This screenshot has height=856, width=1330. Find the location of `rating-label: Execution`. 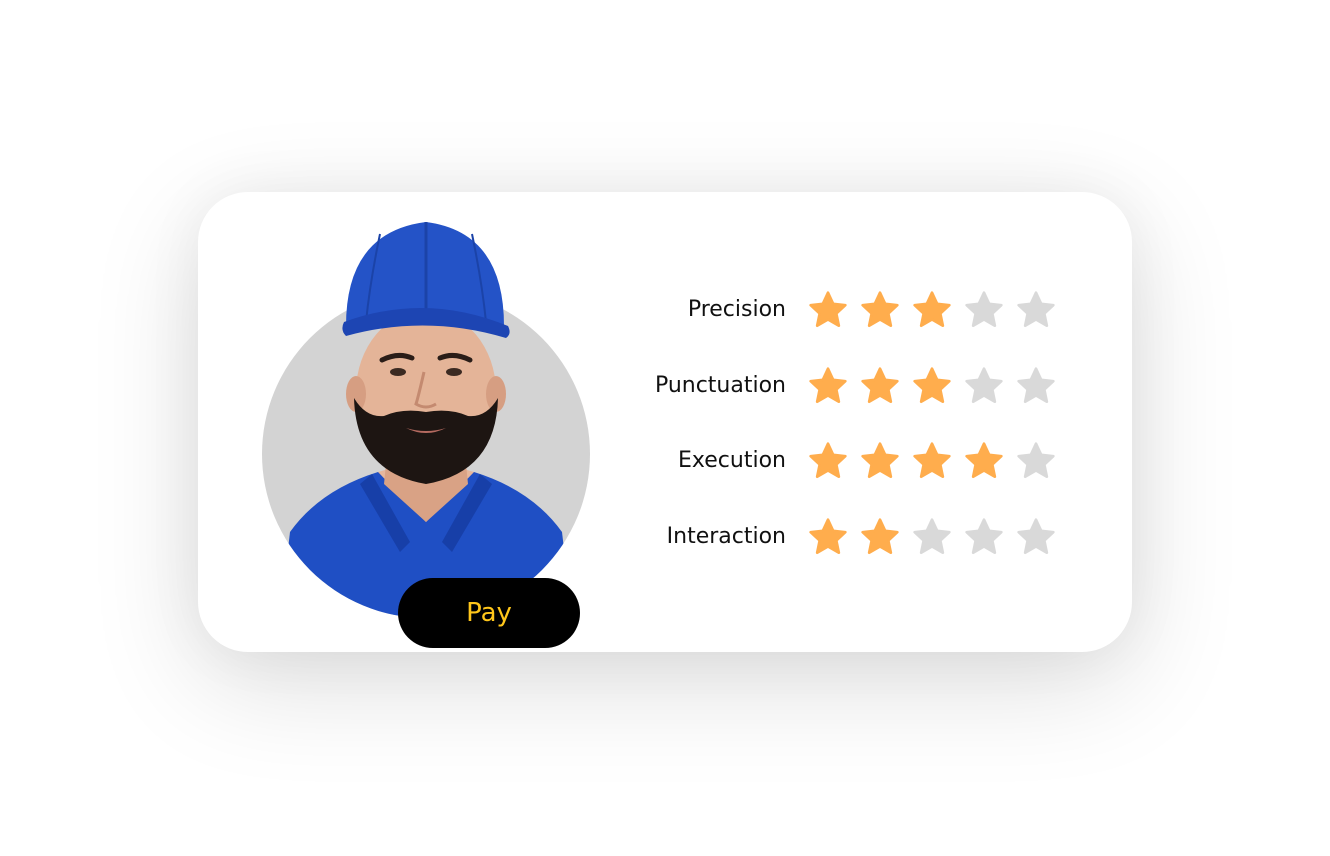

rating-label: Execution is located at coordinates (732, 460).